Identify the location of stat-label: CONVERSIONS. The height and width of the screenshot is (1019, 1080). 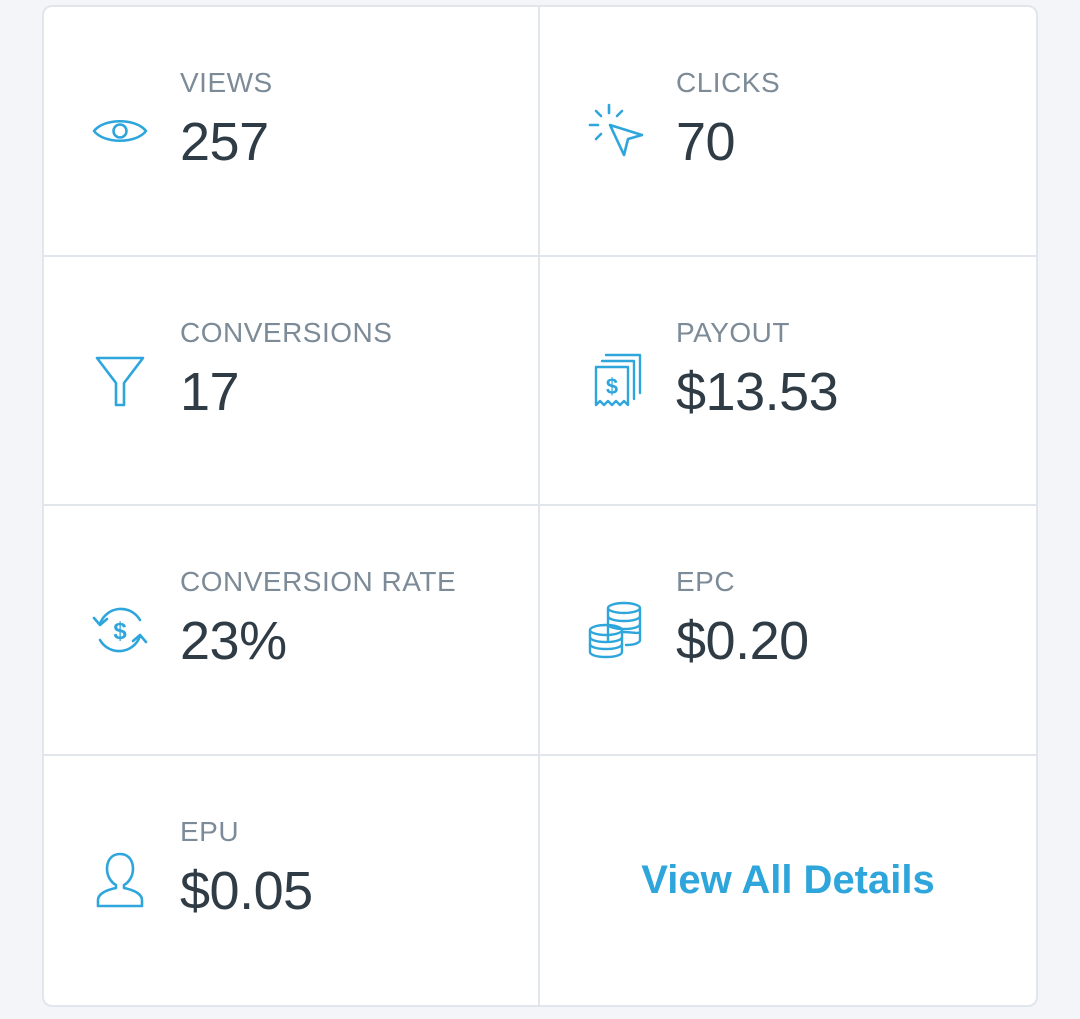
(286, 332).